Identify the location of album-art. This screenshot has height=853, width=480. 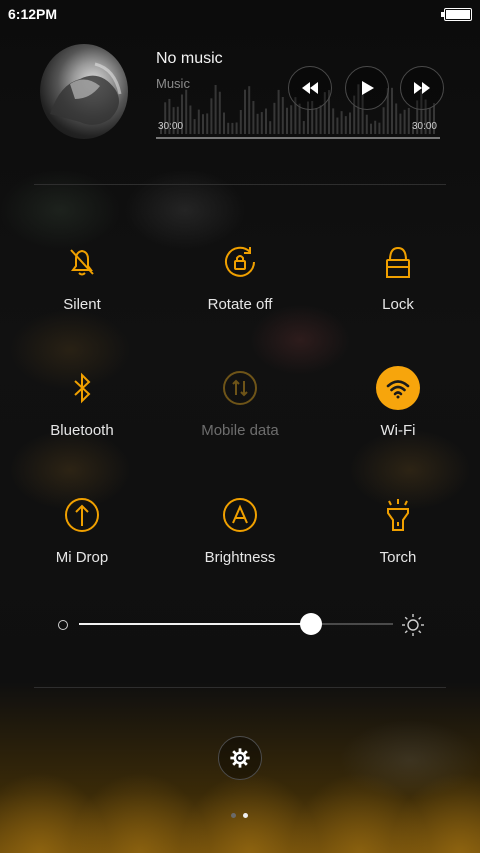
(84, 91).